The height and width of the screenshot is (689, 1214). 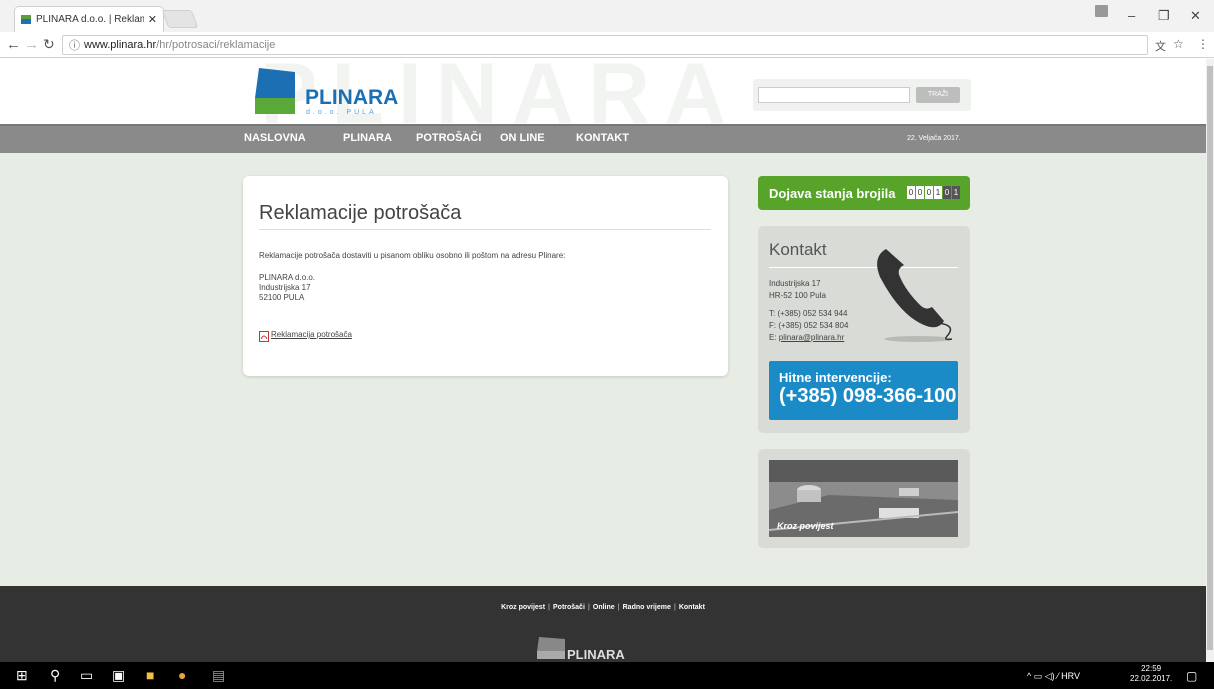 I want to click on star-icon: ☆, so click(x=1178, y=44).